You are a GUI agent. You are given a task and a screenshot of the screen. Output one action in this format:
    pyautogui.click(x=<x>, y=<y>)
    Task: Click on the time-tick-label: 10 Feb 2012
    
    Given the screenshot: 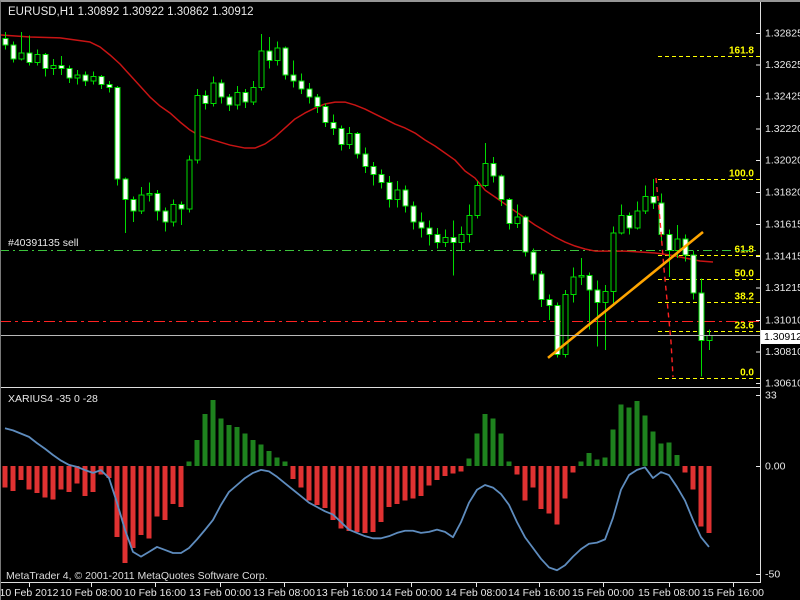 What is the action you would take?
    pyautogui.click(x=29, y=593)
    